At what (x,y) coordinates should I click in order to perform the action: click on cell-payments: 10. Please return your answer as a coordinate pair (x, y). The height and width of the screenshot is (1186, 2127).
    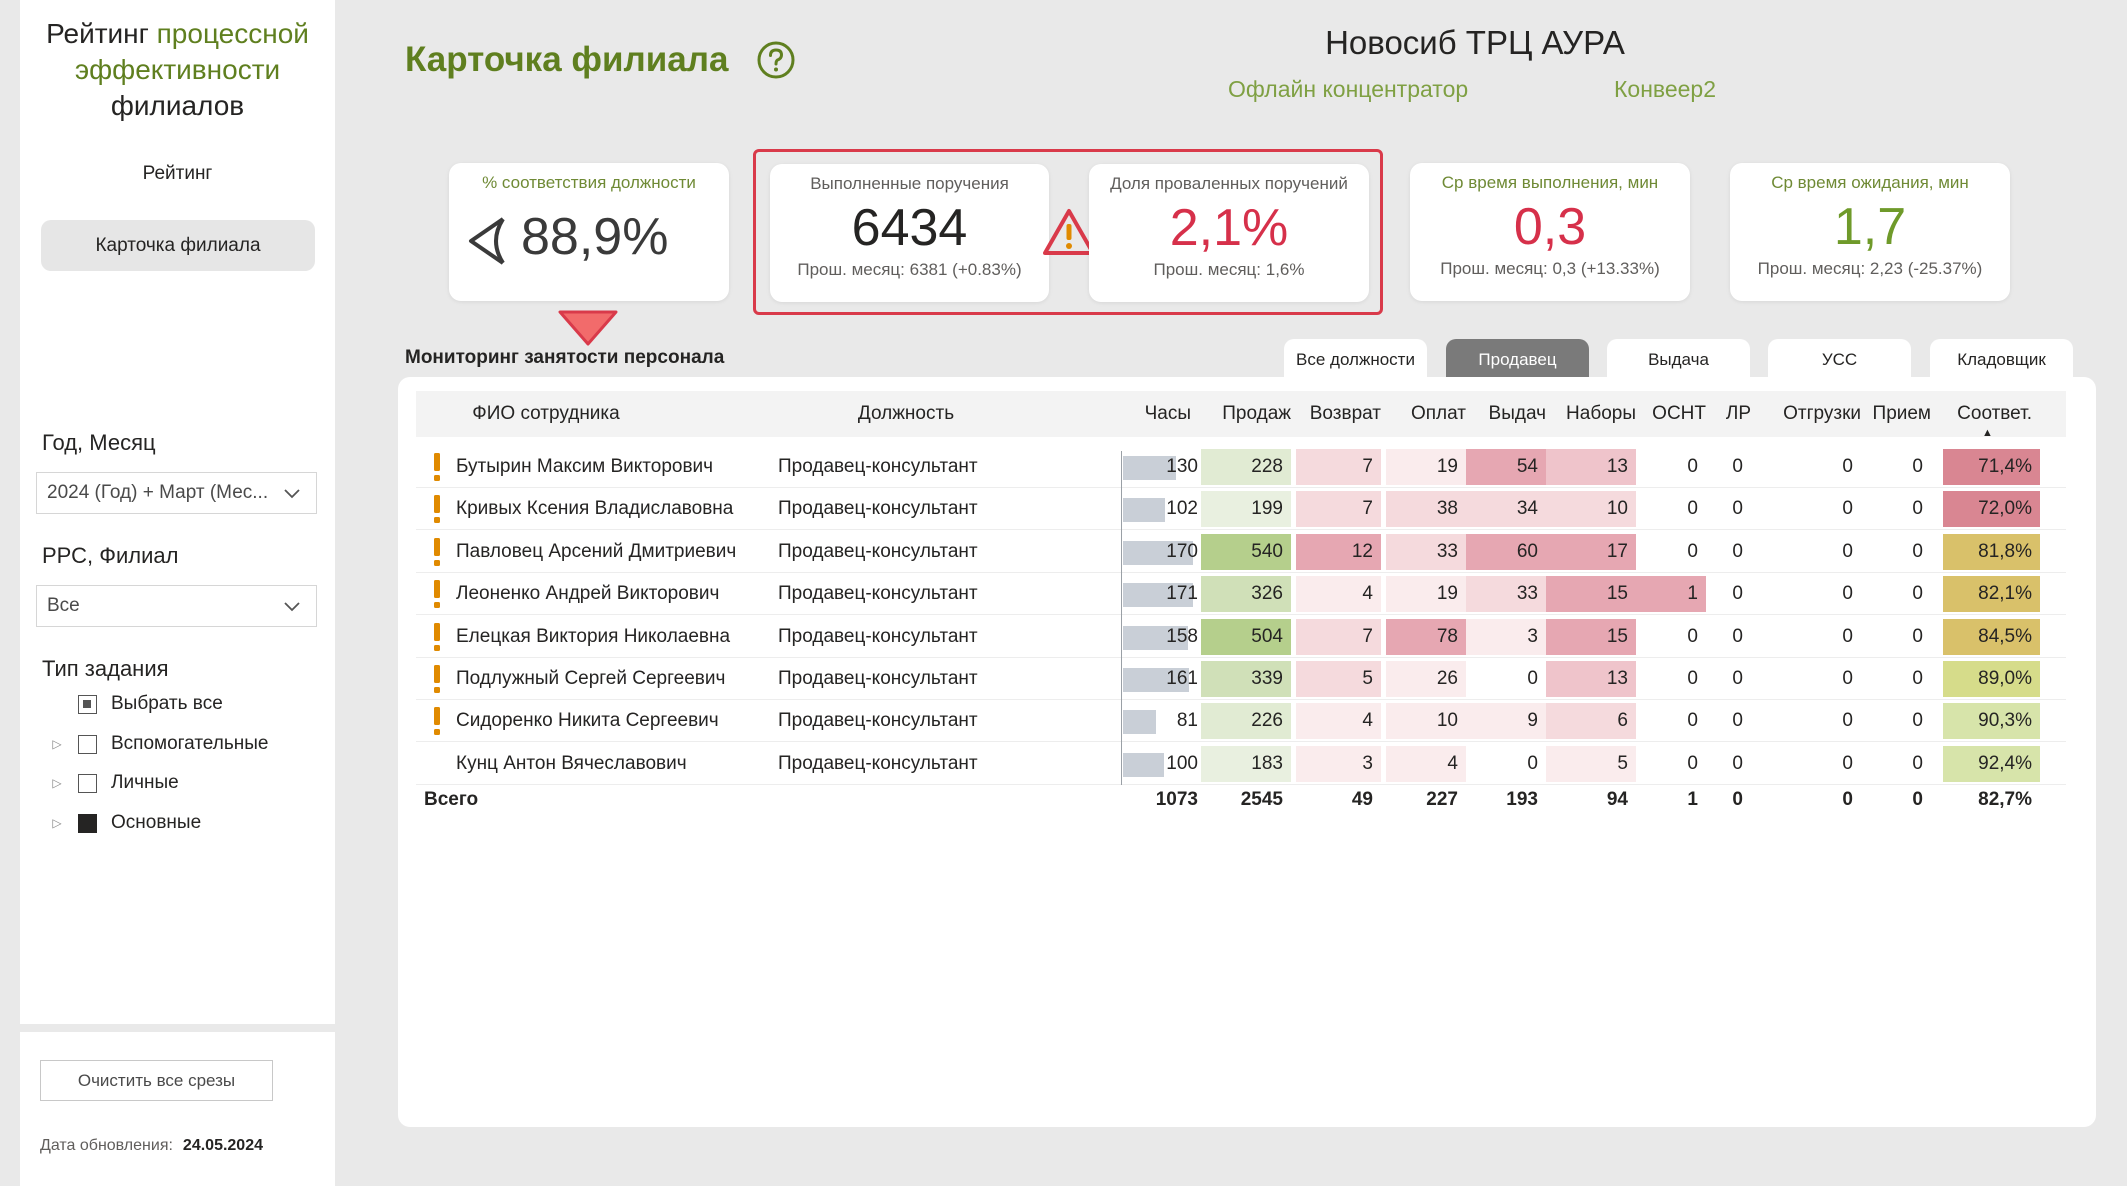
    Looking at the image, I should click on (1426, 721).